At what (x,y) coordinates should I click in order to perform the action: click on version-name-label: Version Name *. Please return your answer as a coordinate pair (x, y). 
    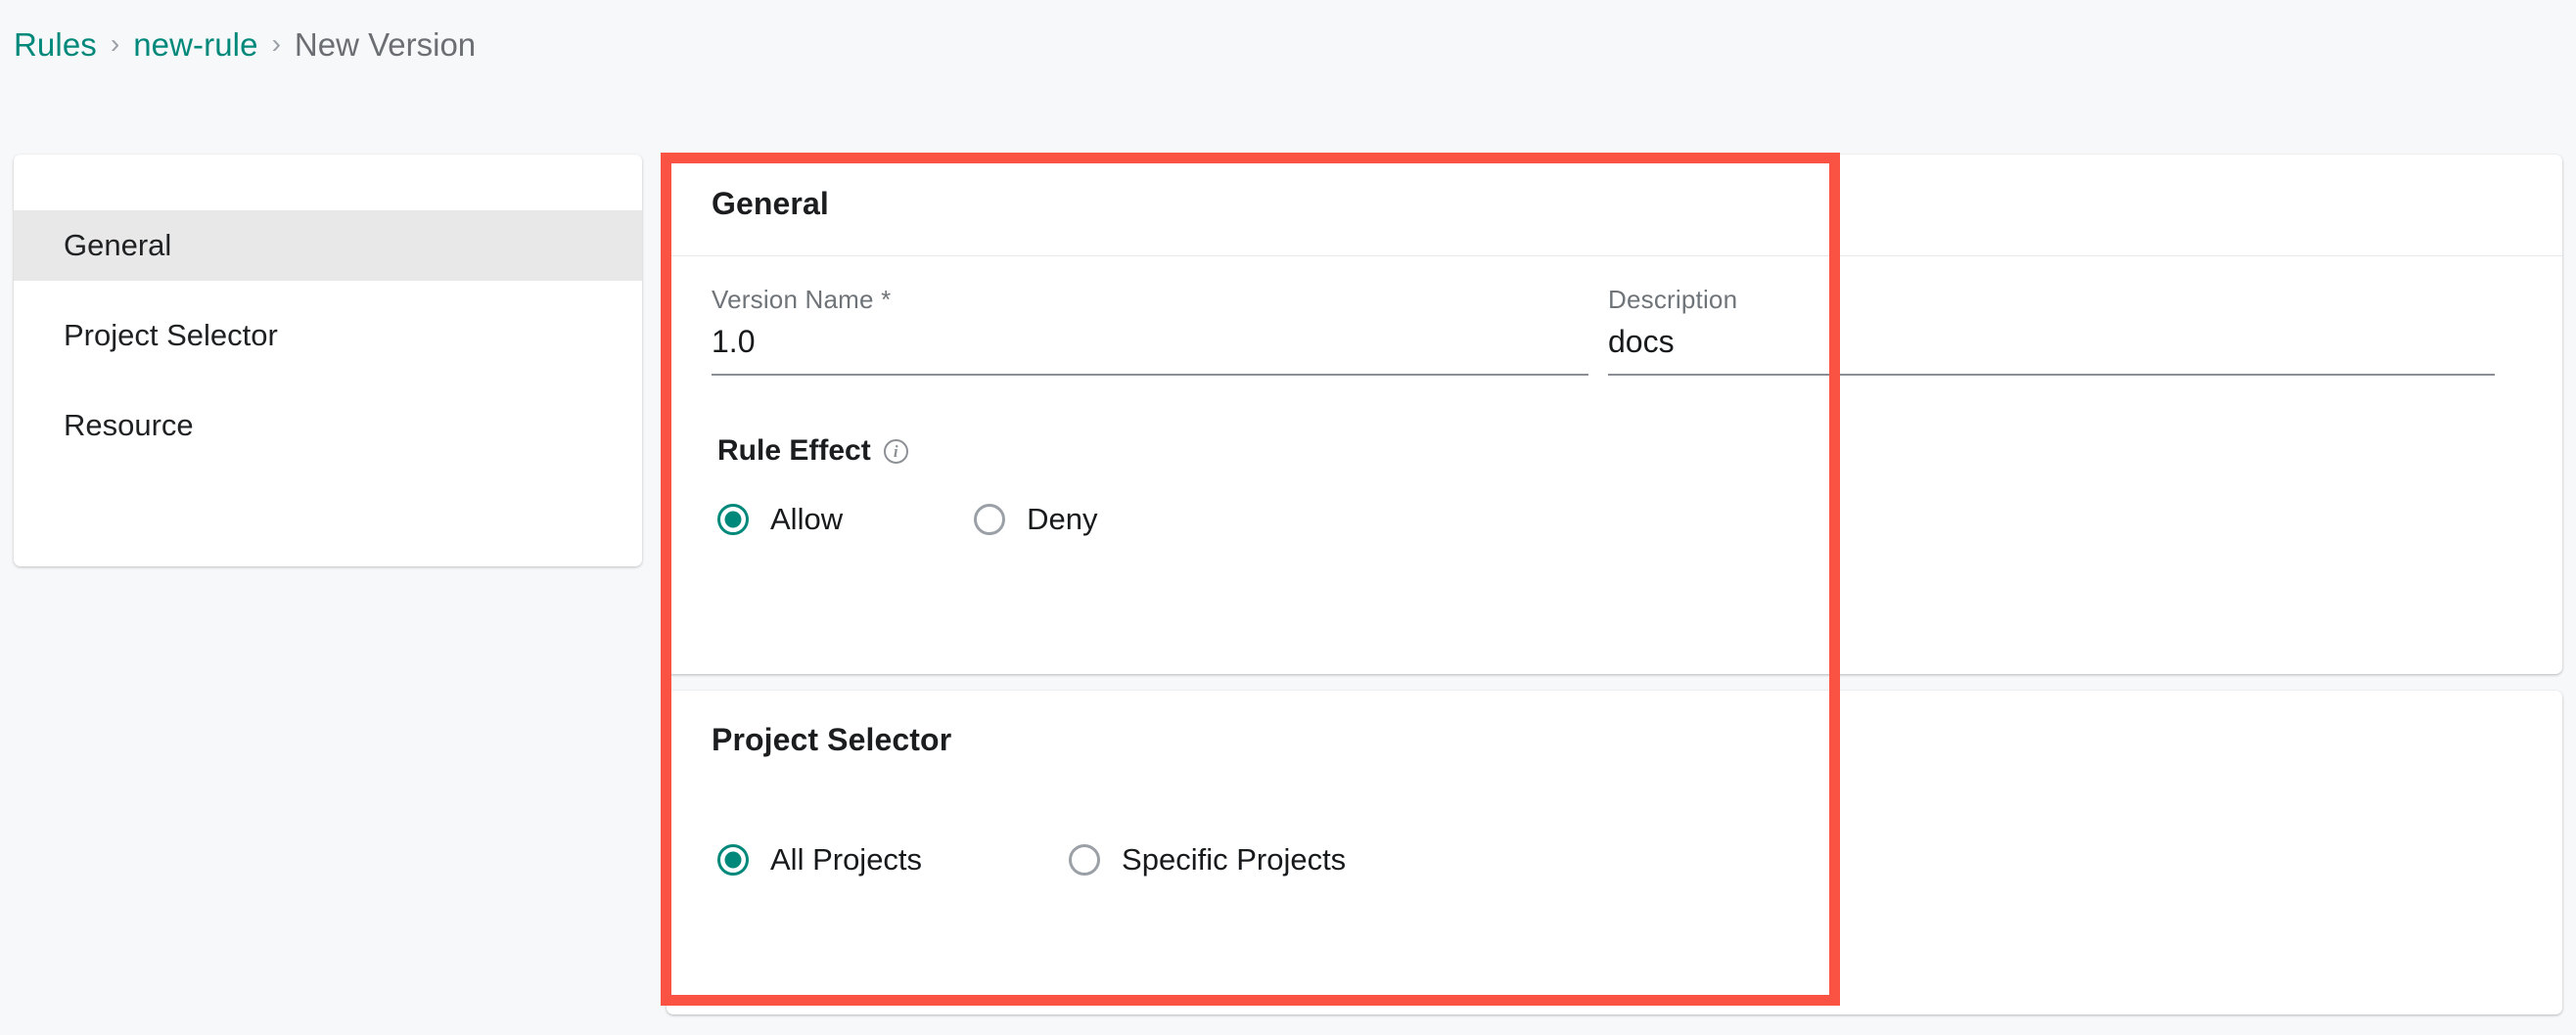
    Looking at the image, I should click on (802, 299).